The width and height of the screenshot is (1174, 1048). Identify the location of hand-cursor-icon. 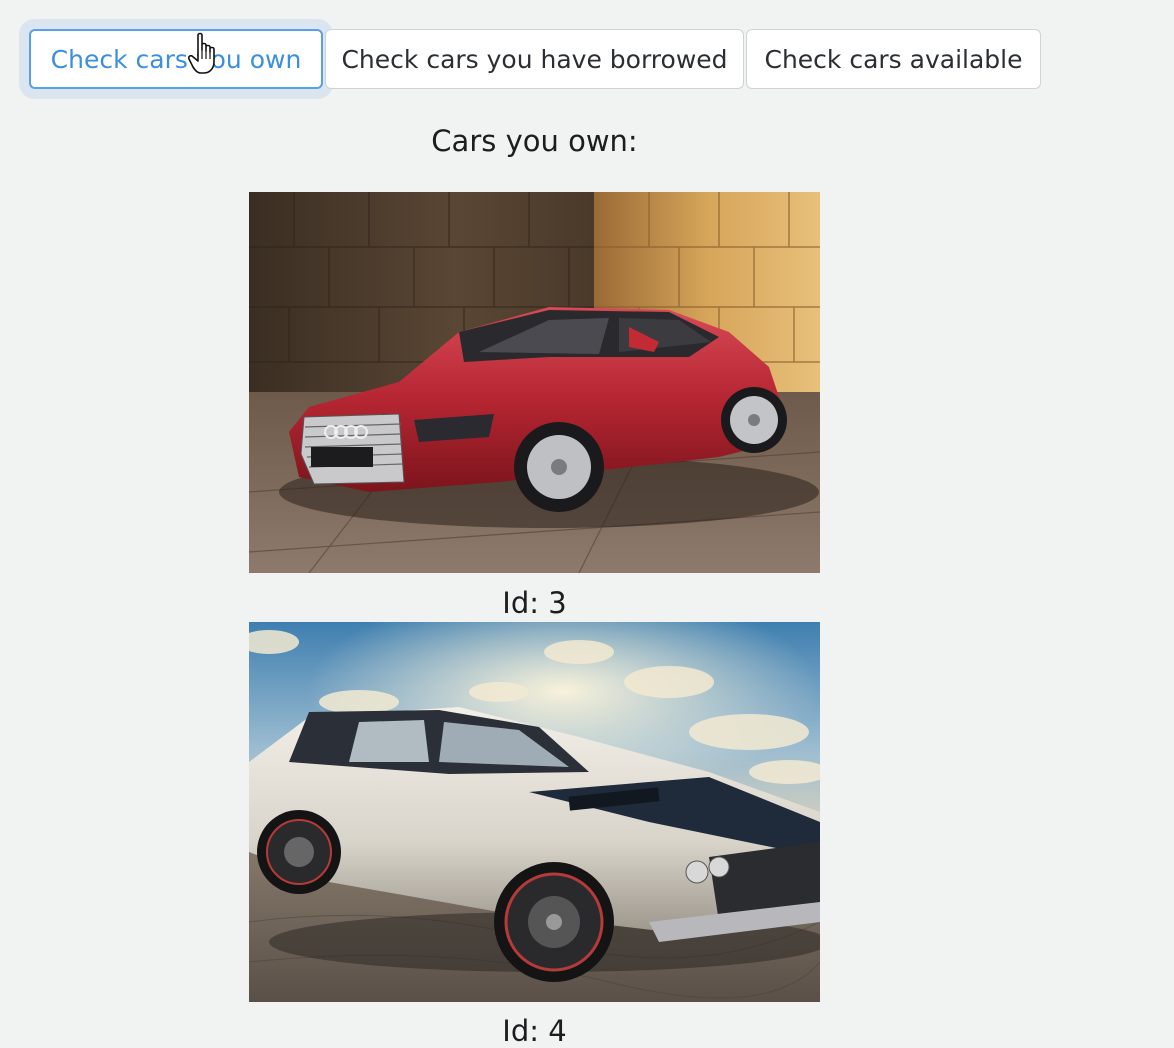
(201, 53).